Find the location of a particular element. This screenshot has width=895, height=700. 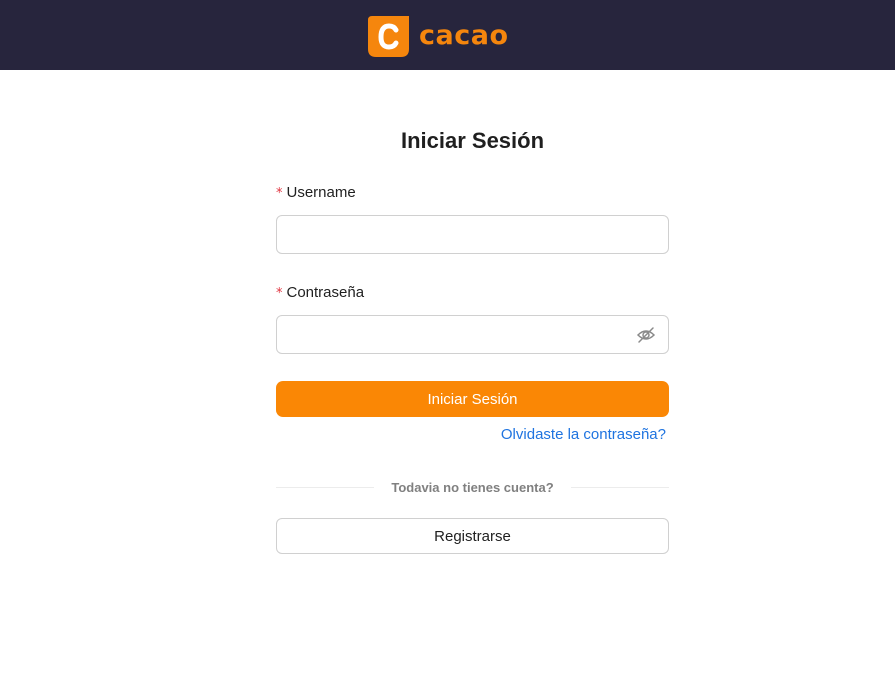

brand-logo: cacao is located at coordinates (438, 36).